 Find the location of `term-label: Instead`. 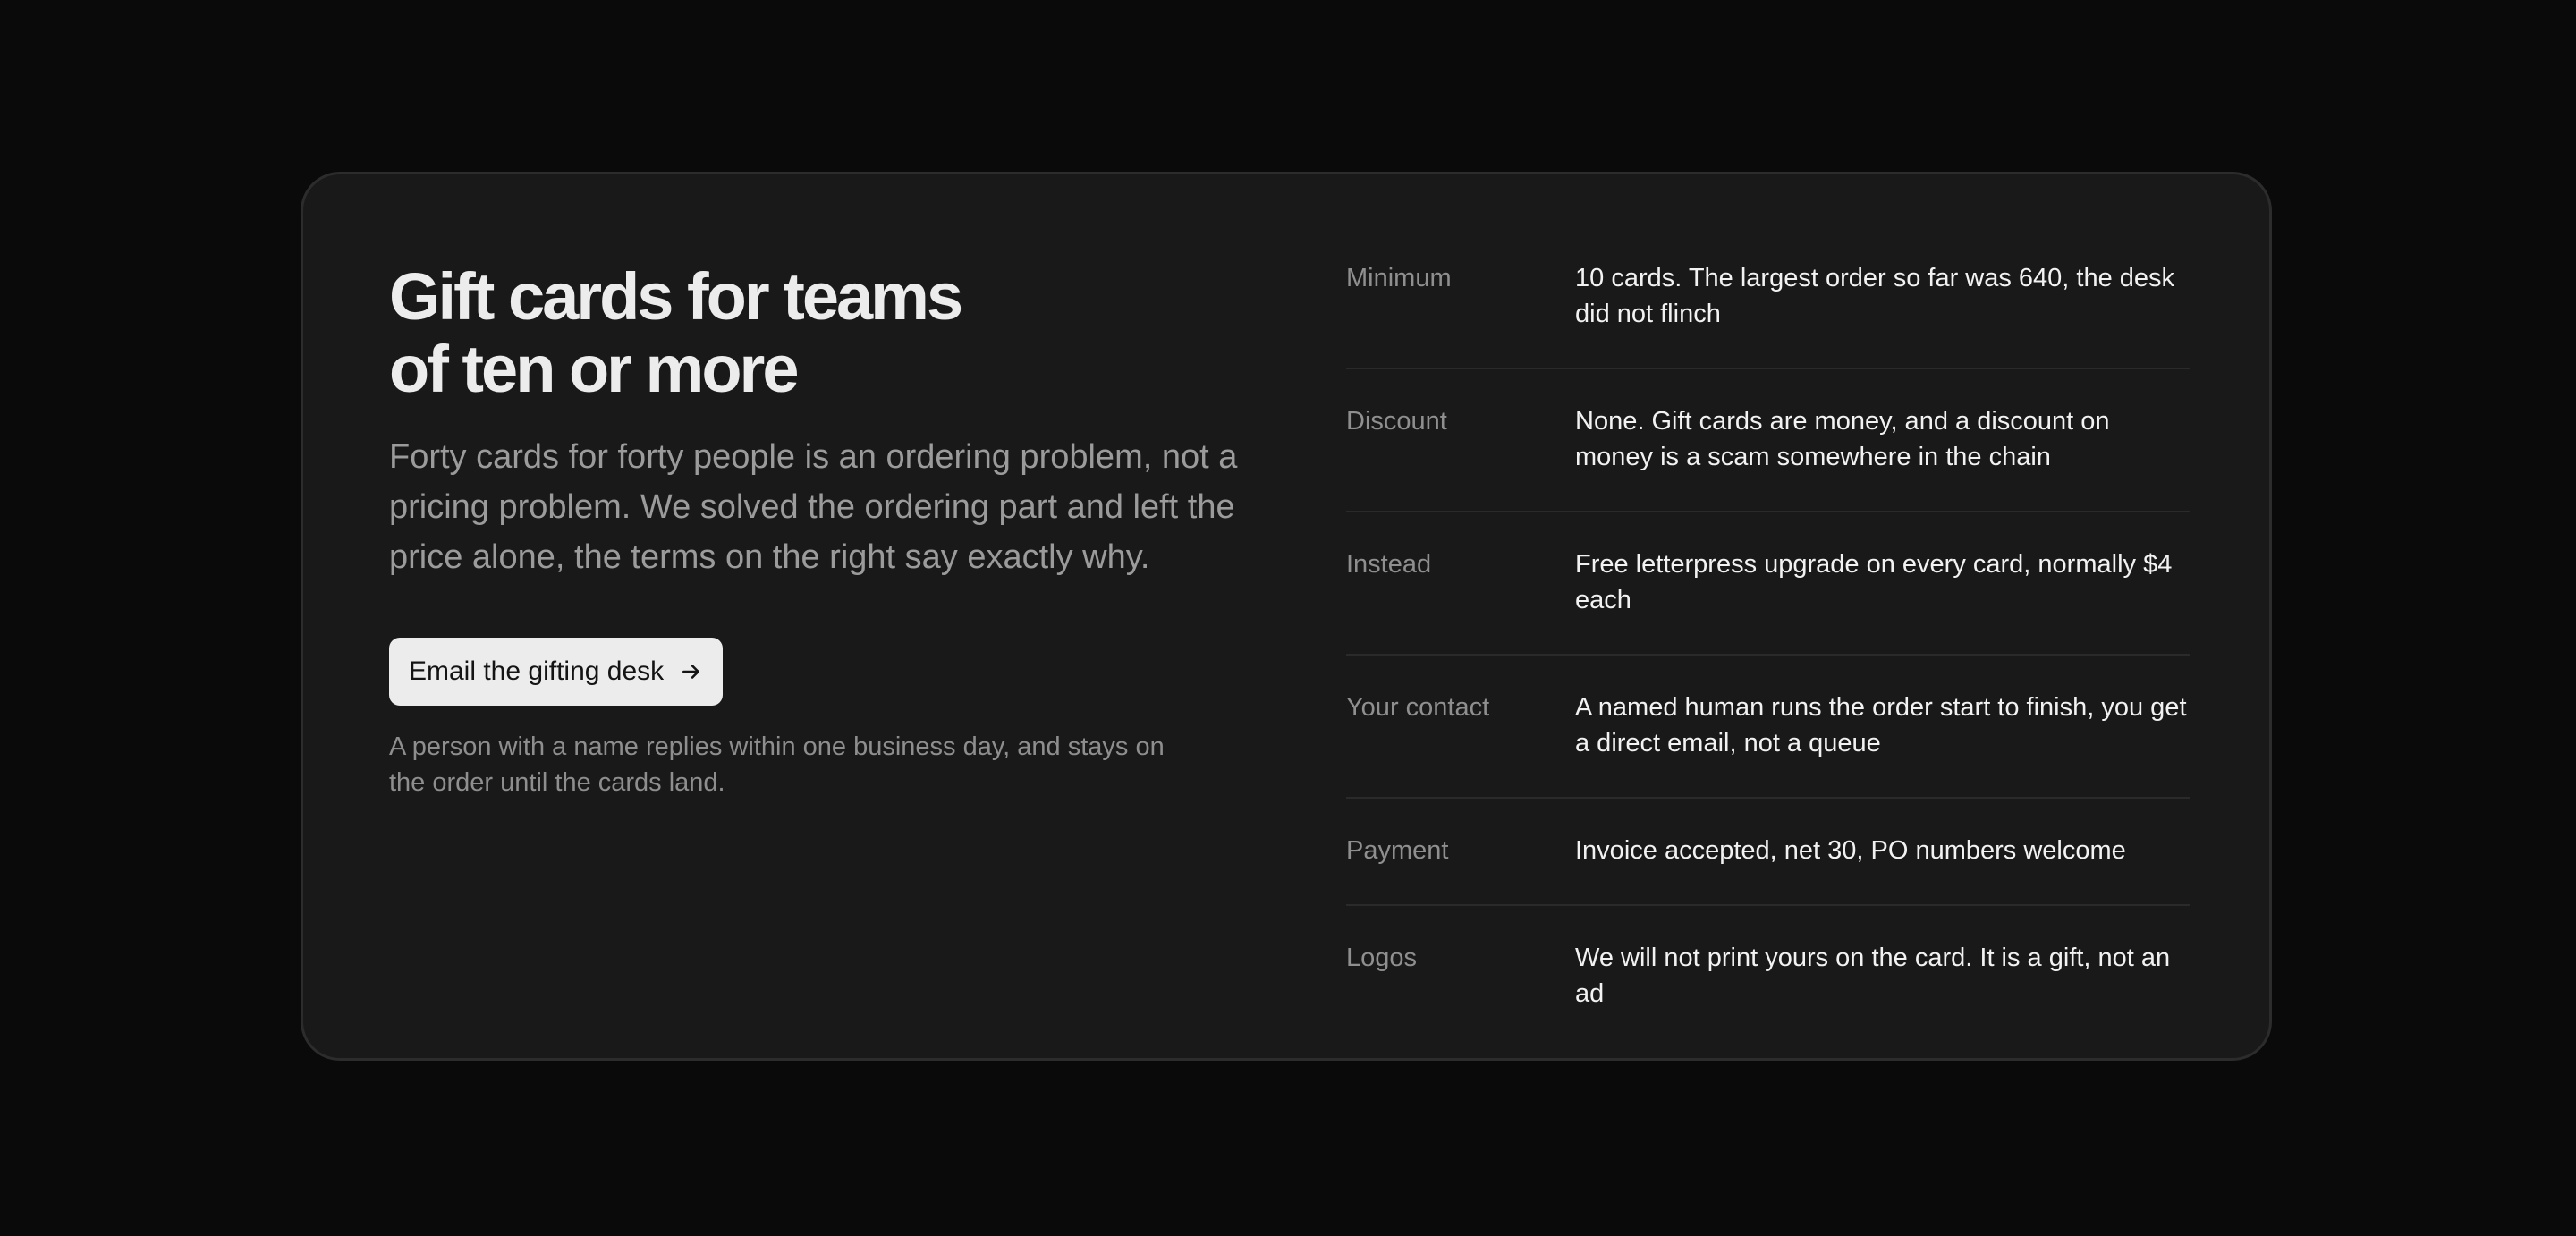

term-label: Instead is located at coordinates (1389, 565).